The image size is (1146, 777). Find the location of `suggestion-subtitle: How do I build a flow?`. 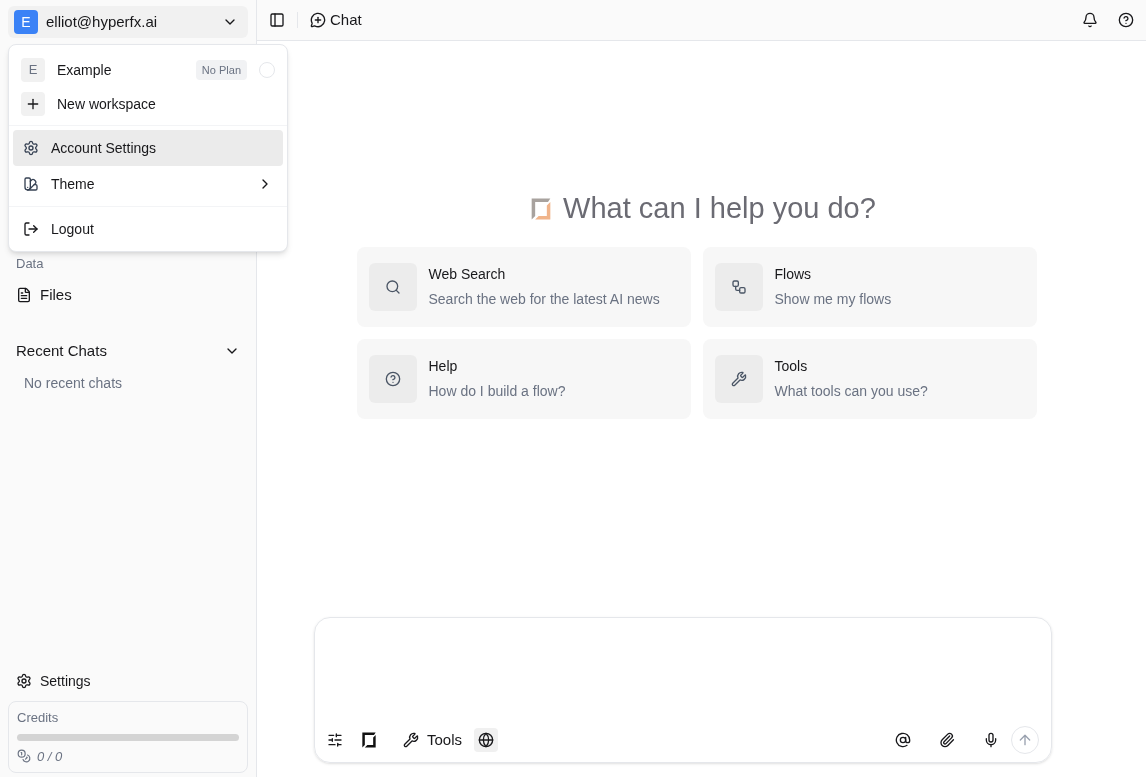

suggestion-subtitle: How do I build a flow? is located at coordinates (497, 391).